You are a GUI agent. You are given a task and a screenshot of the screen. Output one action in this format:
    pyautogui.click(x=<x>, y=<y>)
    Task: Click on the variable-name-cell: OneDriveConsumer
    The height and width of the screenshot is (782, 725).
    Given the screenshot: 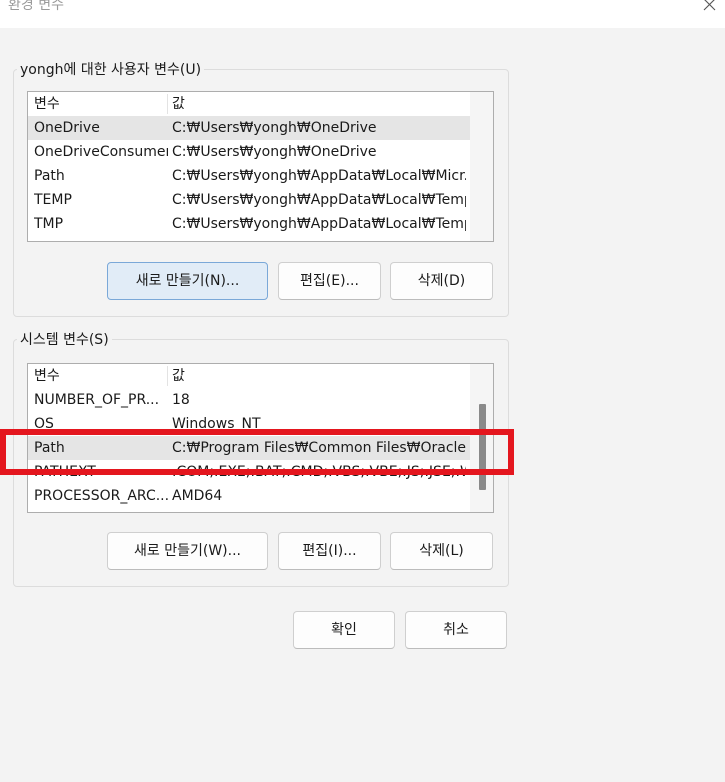 What is the action you would take?
    pyautogui.click(x=101, y=152)
    